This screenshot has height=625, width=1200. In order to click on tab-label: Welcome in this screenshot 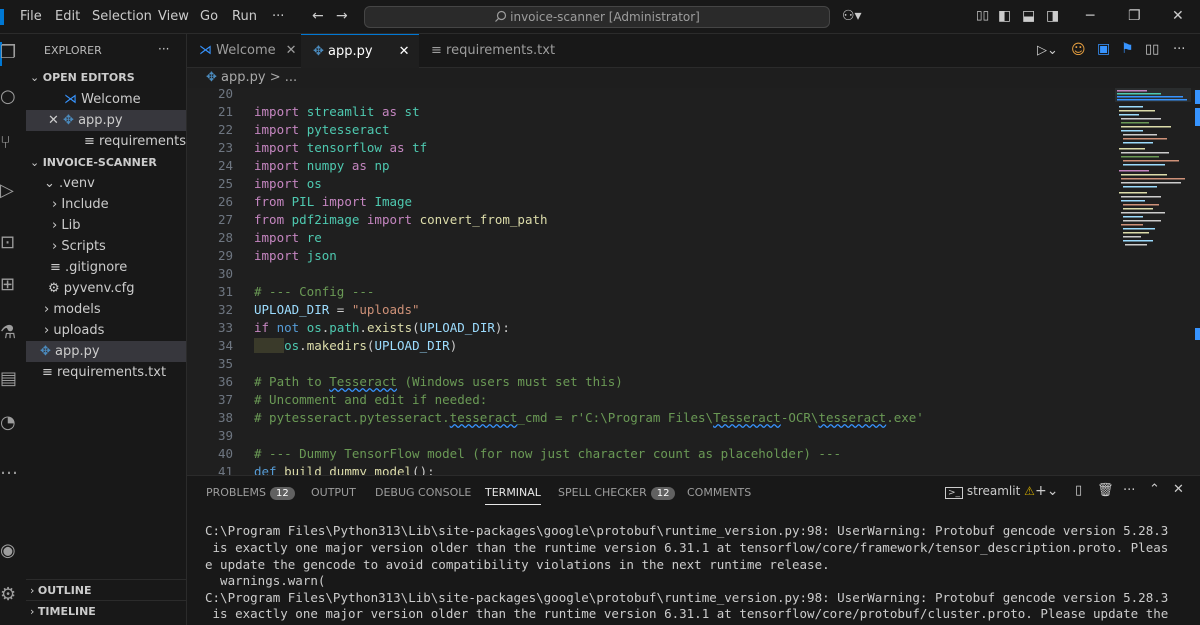, I will do `click(246, 50)`.